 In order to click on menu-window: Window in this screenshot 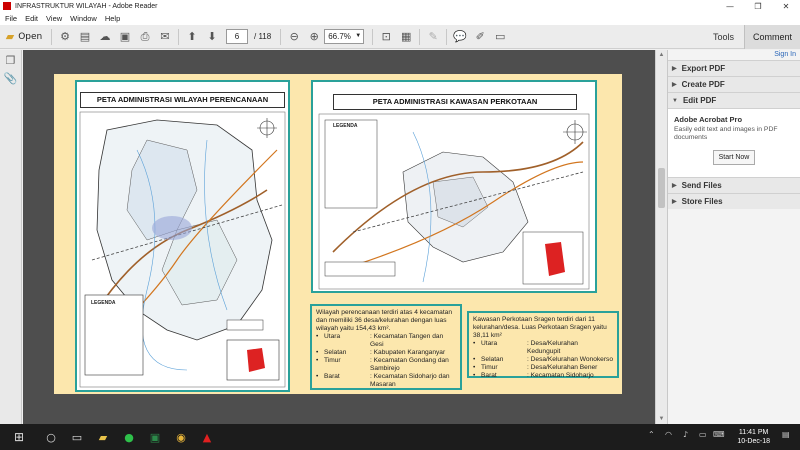, I will do `click(83, 18)`.